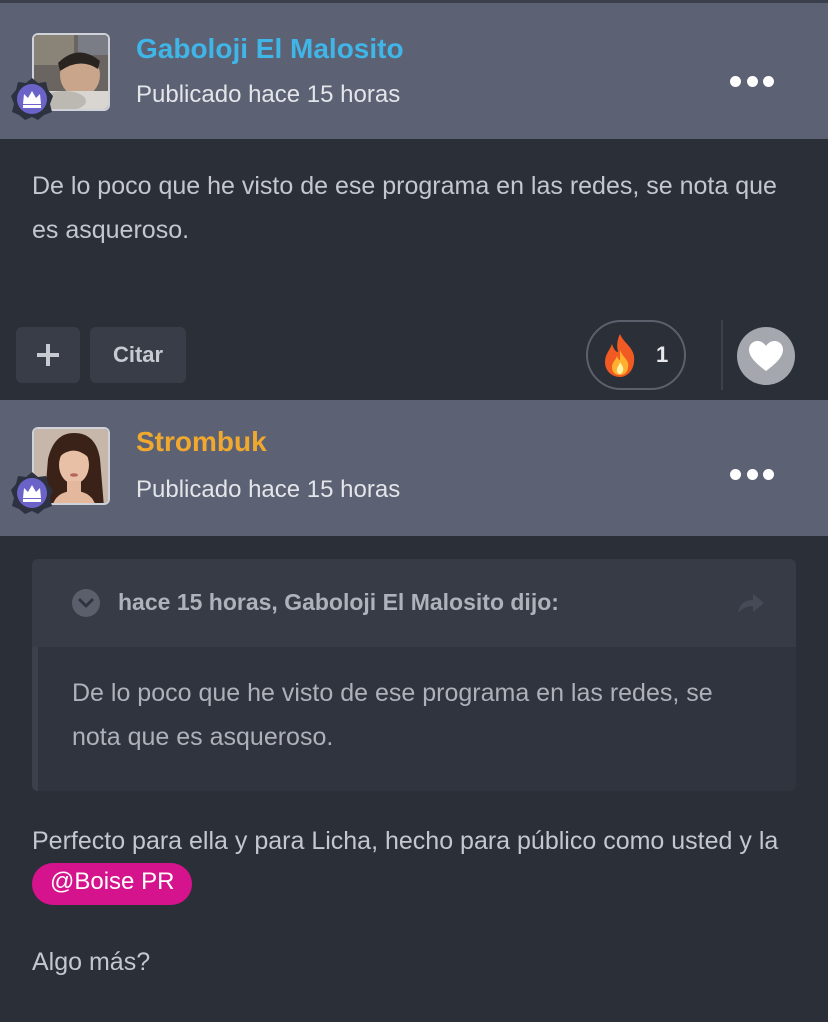 This screenshot has height=1022, width=828. Describe the element at coordinates (91, 962) in the screenshot. I see `post-body-followup: Algo más?` at that location.